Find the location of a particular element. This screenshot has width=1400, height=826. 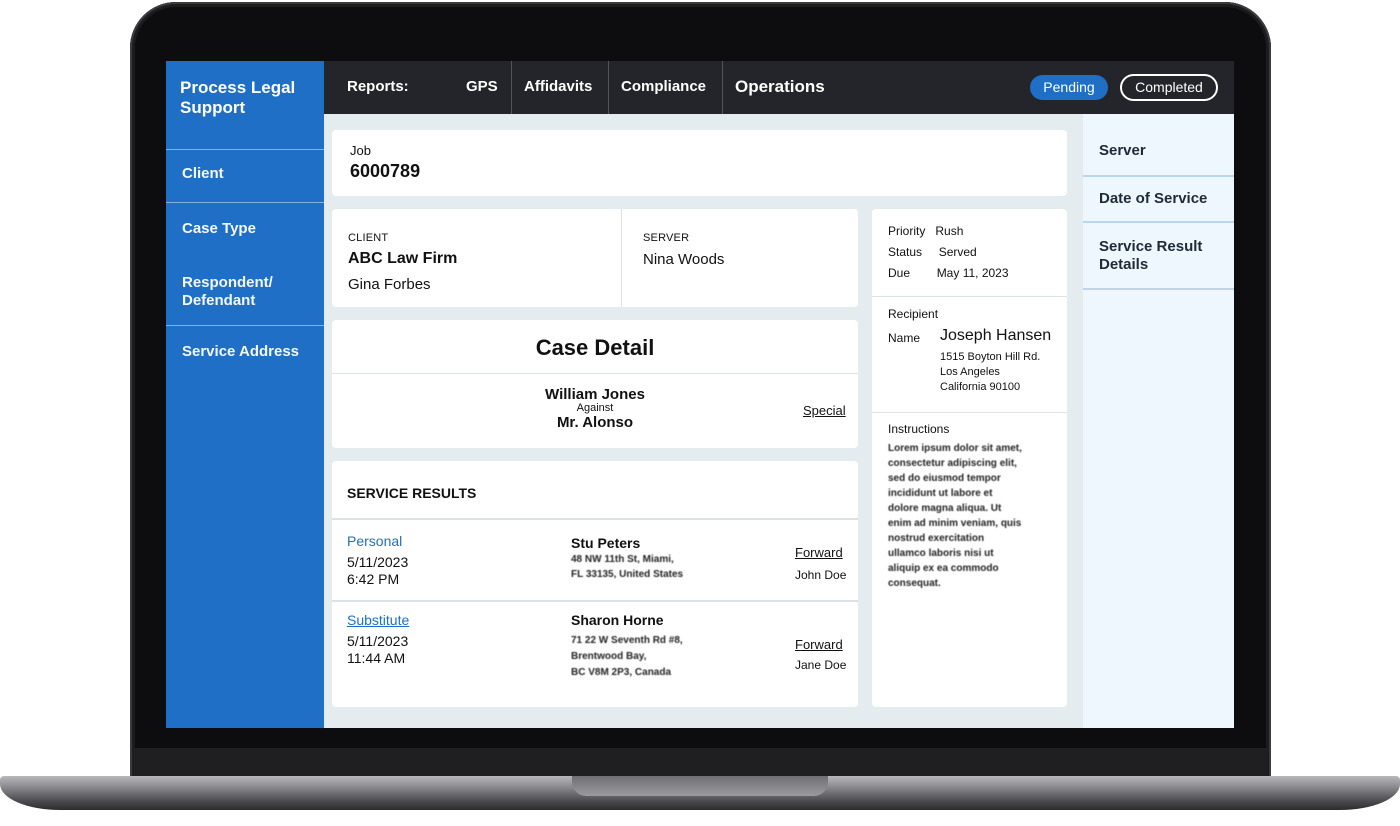

case-detail-title: Case Detail is located at coordinates (595, 347).